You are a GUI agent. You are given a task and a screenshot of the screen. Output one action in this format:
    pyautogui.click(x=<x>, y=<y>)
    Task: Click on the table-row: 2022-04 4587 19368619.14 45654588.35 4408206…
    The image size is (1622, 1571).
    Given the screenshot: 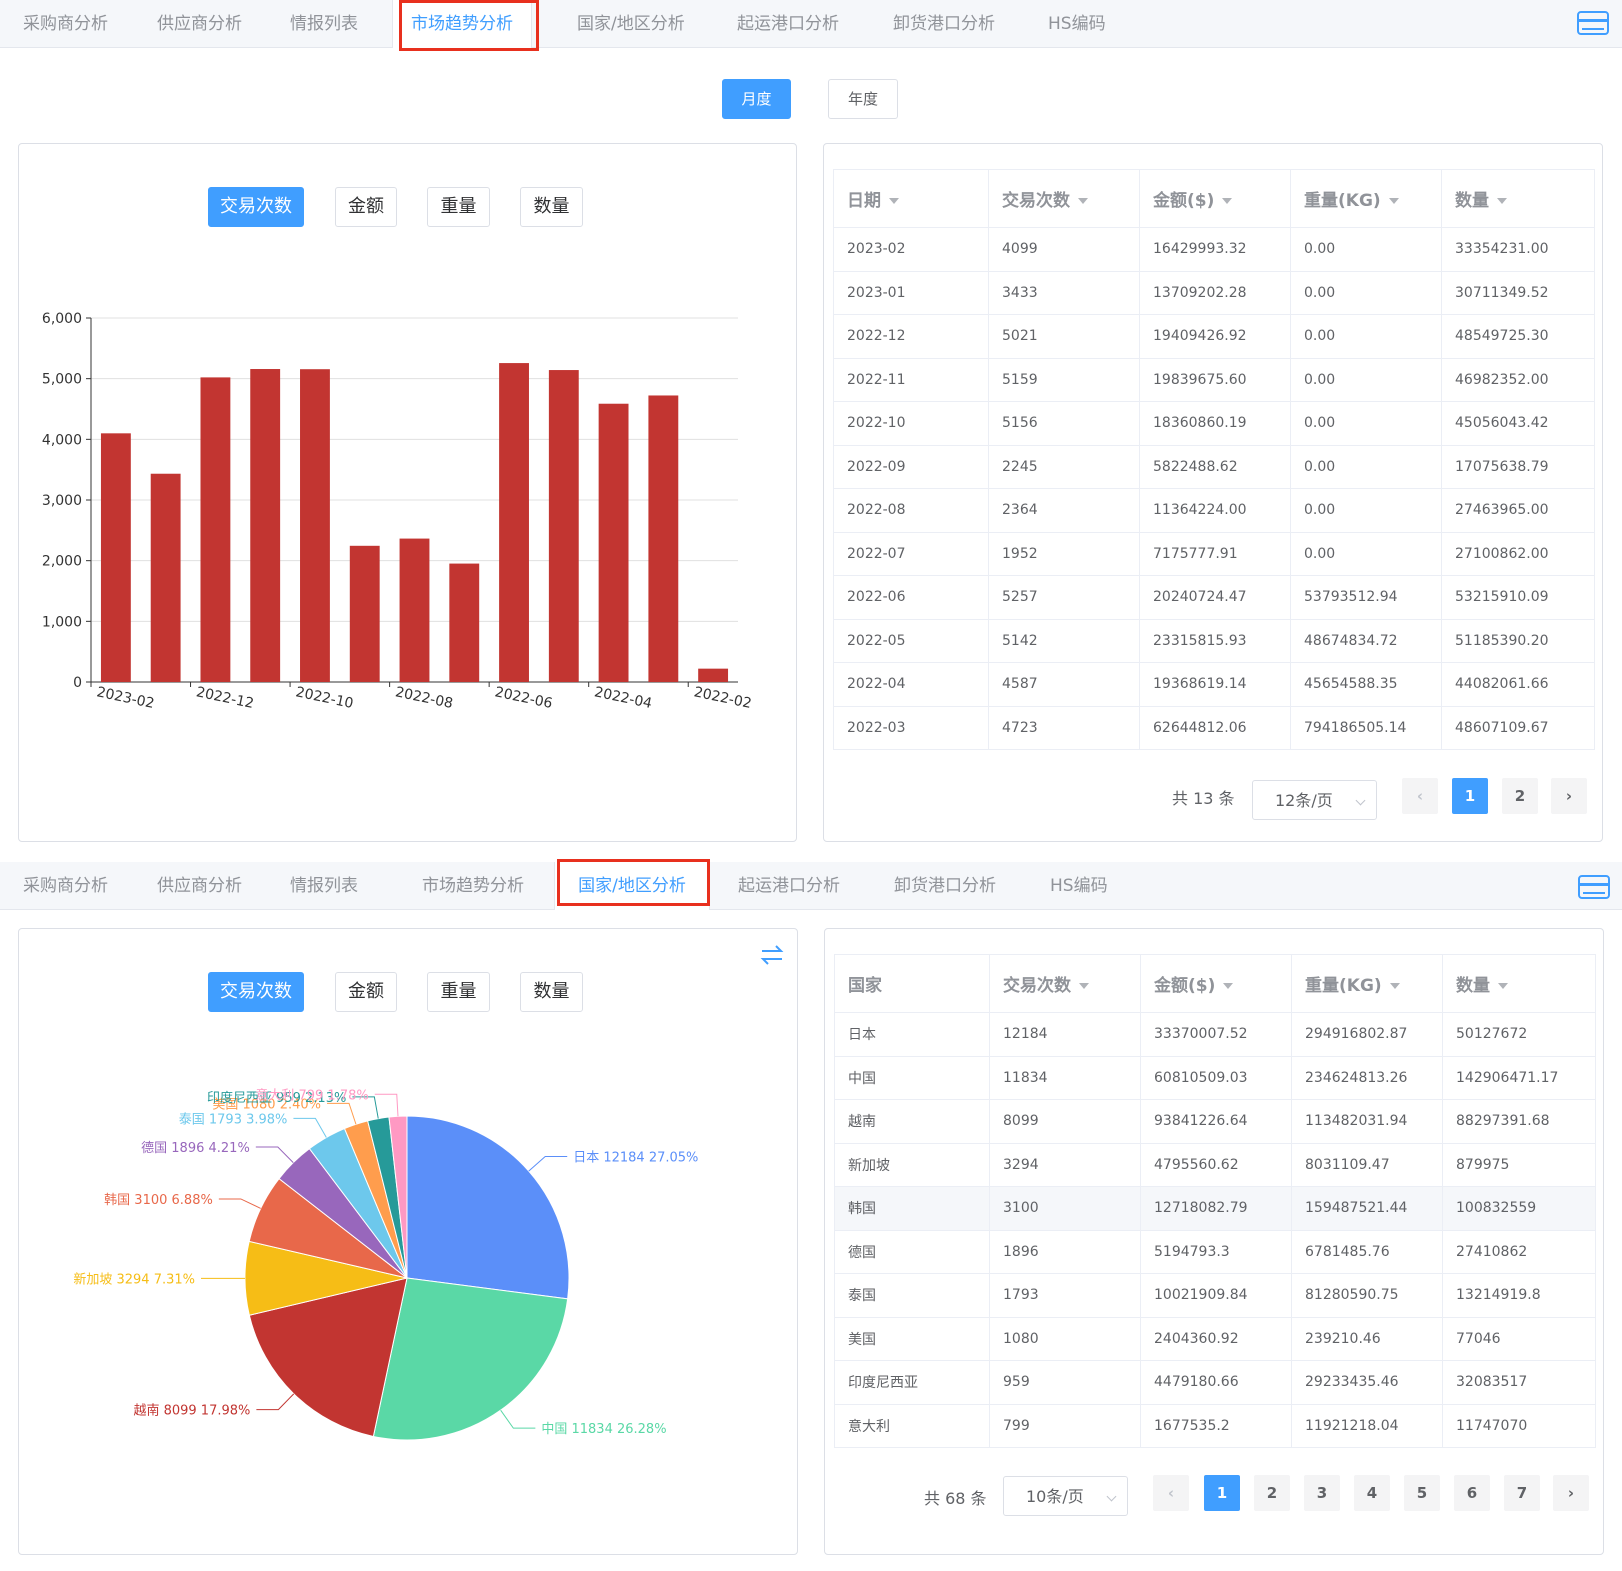 What is the action you would take?
    pyautogui.click(x=1214, y=684)
    